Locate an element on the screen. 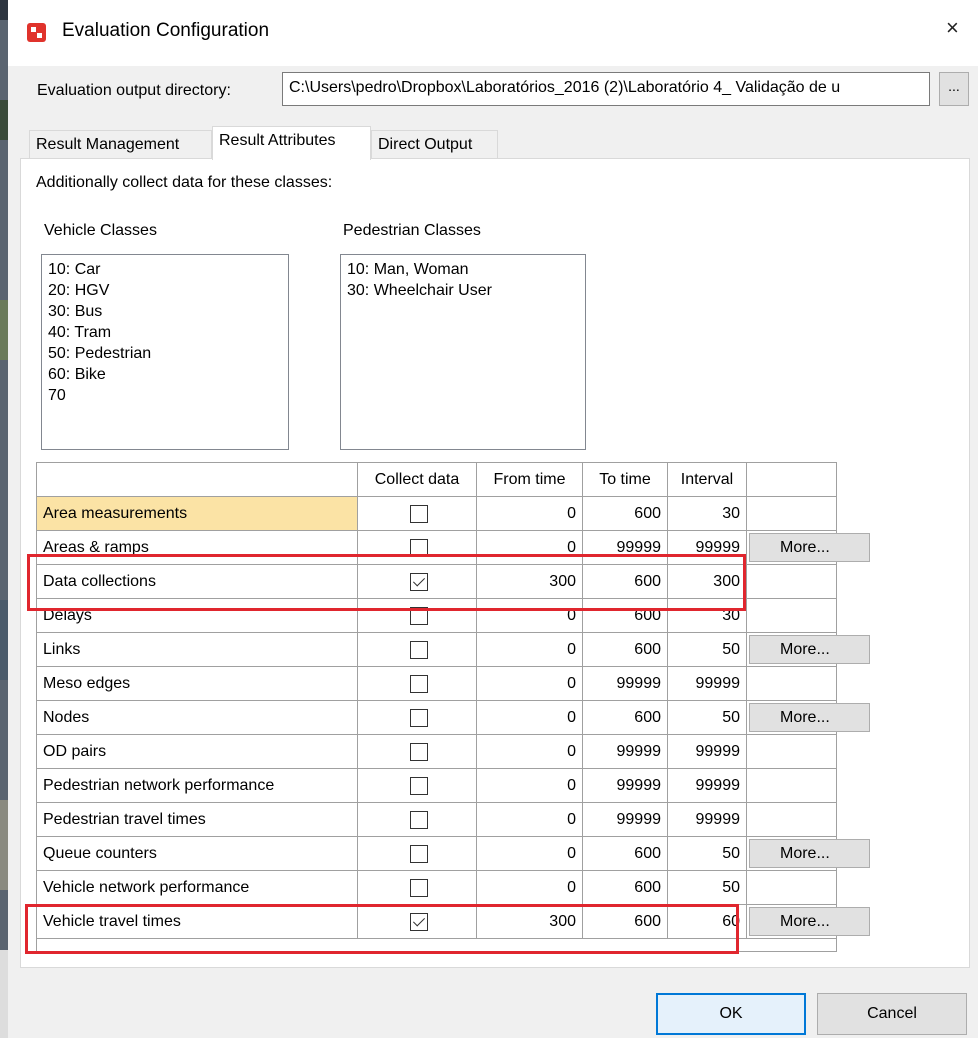 Image resolution: width=978 pixels, height=1038 pixels. row-name: Pedestrian travel times is located at coordinates (197, 820).